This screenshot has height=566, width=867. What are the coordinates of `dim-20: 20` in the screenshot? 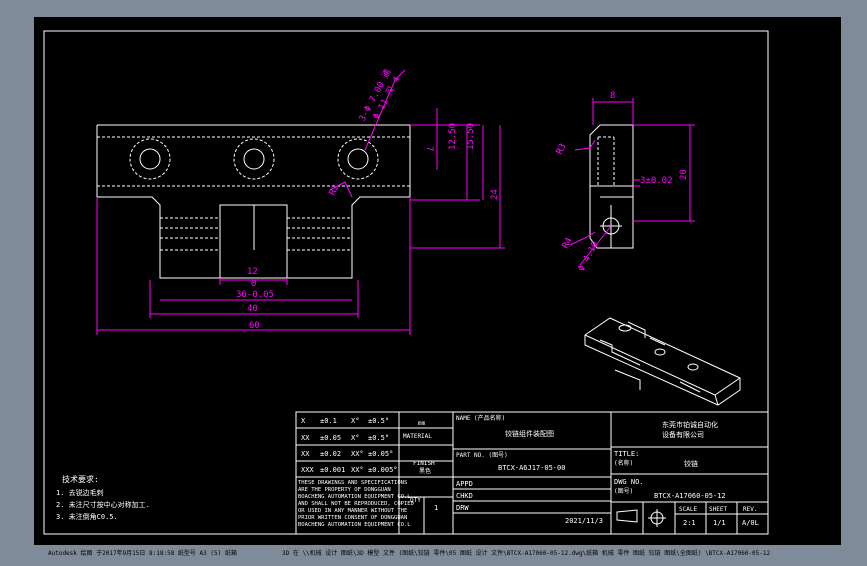 It's located at (684, 174).